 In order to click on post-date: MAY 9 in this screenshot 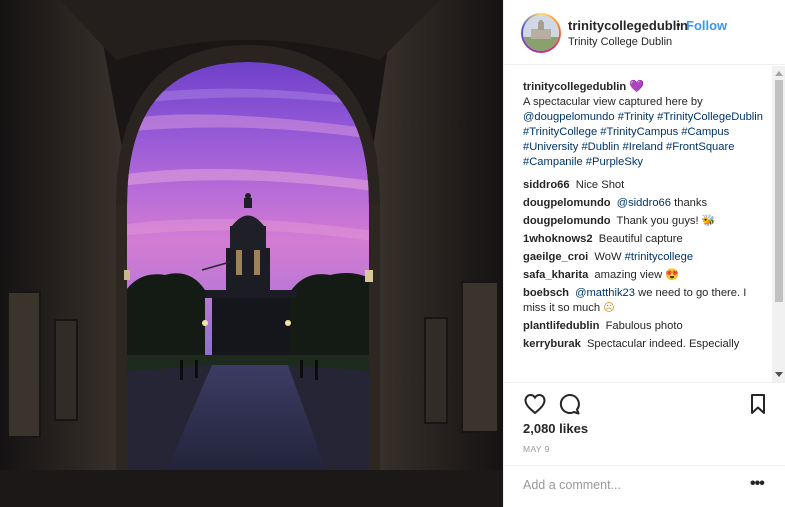, I will do `click(536, 449)`.